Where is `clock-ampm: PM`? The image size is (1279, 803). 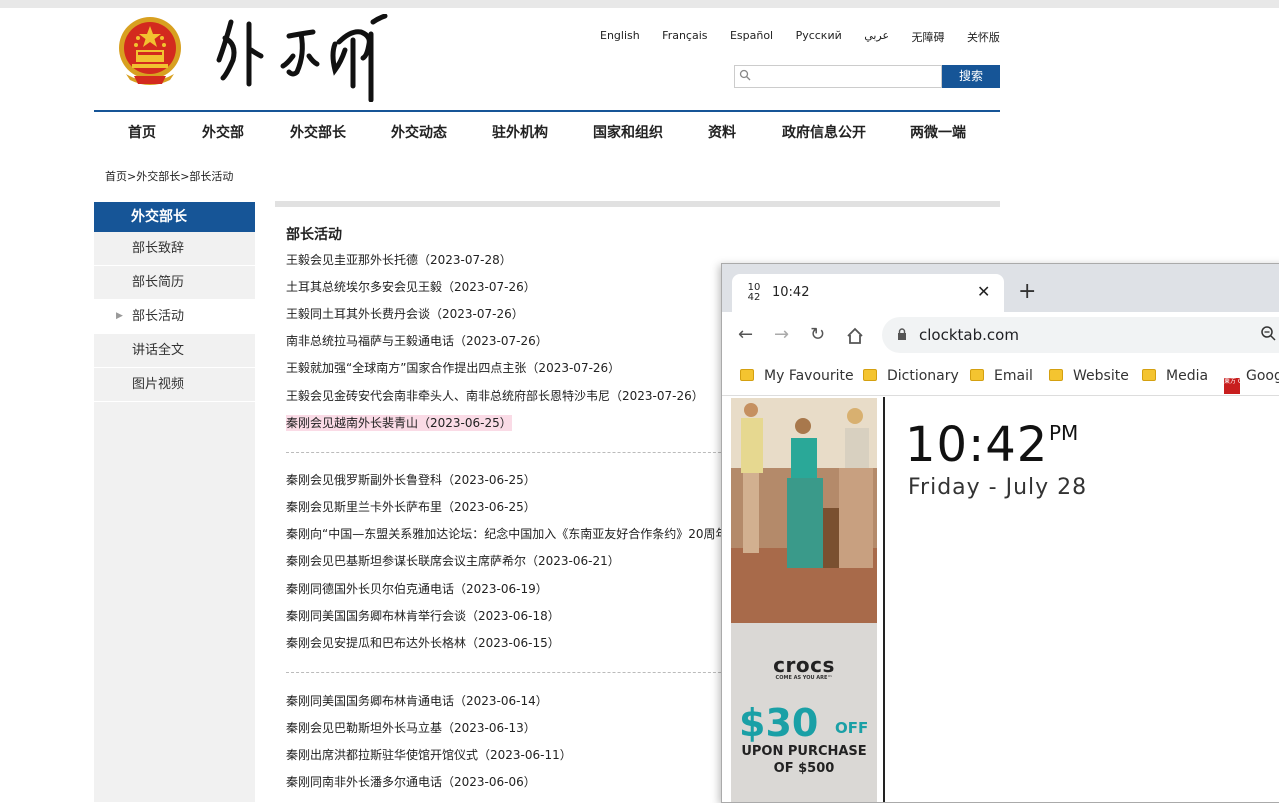
clock-ampm: PM is located at coordinates (1064, 433).